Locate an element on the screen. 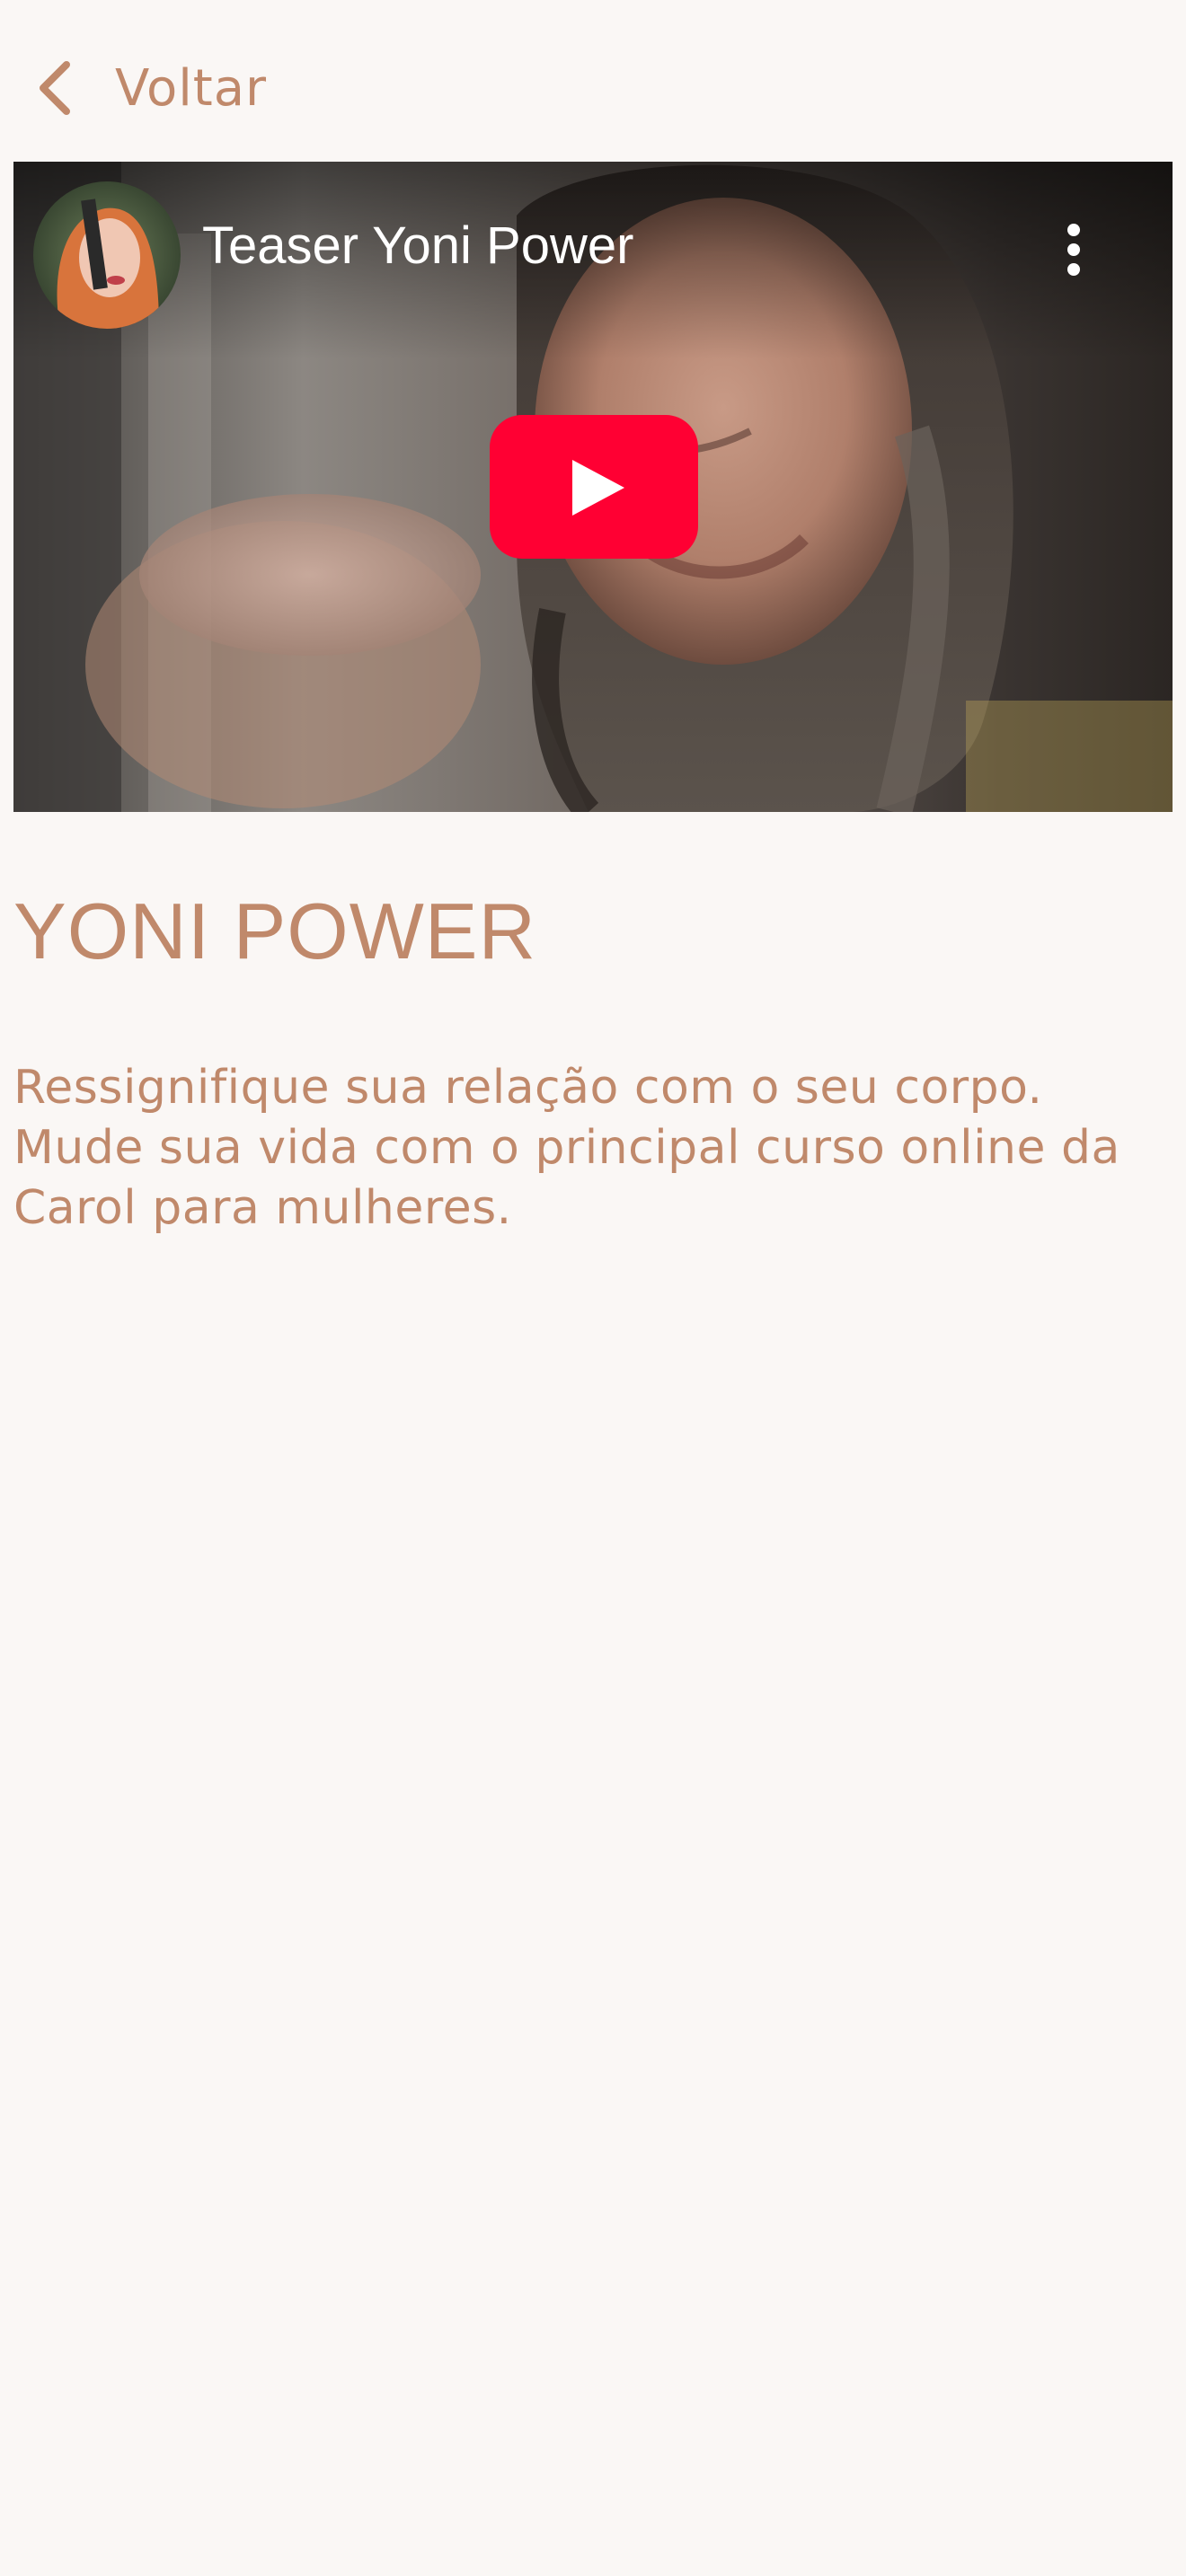  youtube-play-icon is located at coordinates (594, 488).